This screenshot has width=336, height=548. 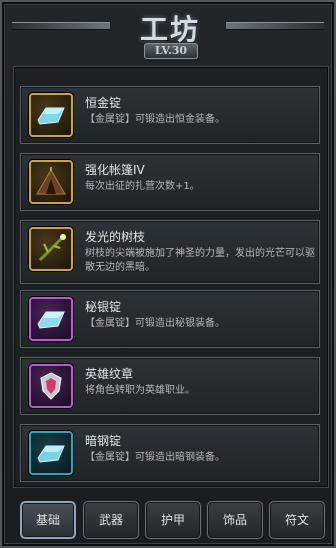 What do you see at coordinates (115, 237) in the screenshot?
I see `item-name: 发光的树枝` at bounding box center [115, 237].